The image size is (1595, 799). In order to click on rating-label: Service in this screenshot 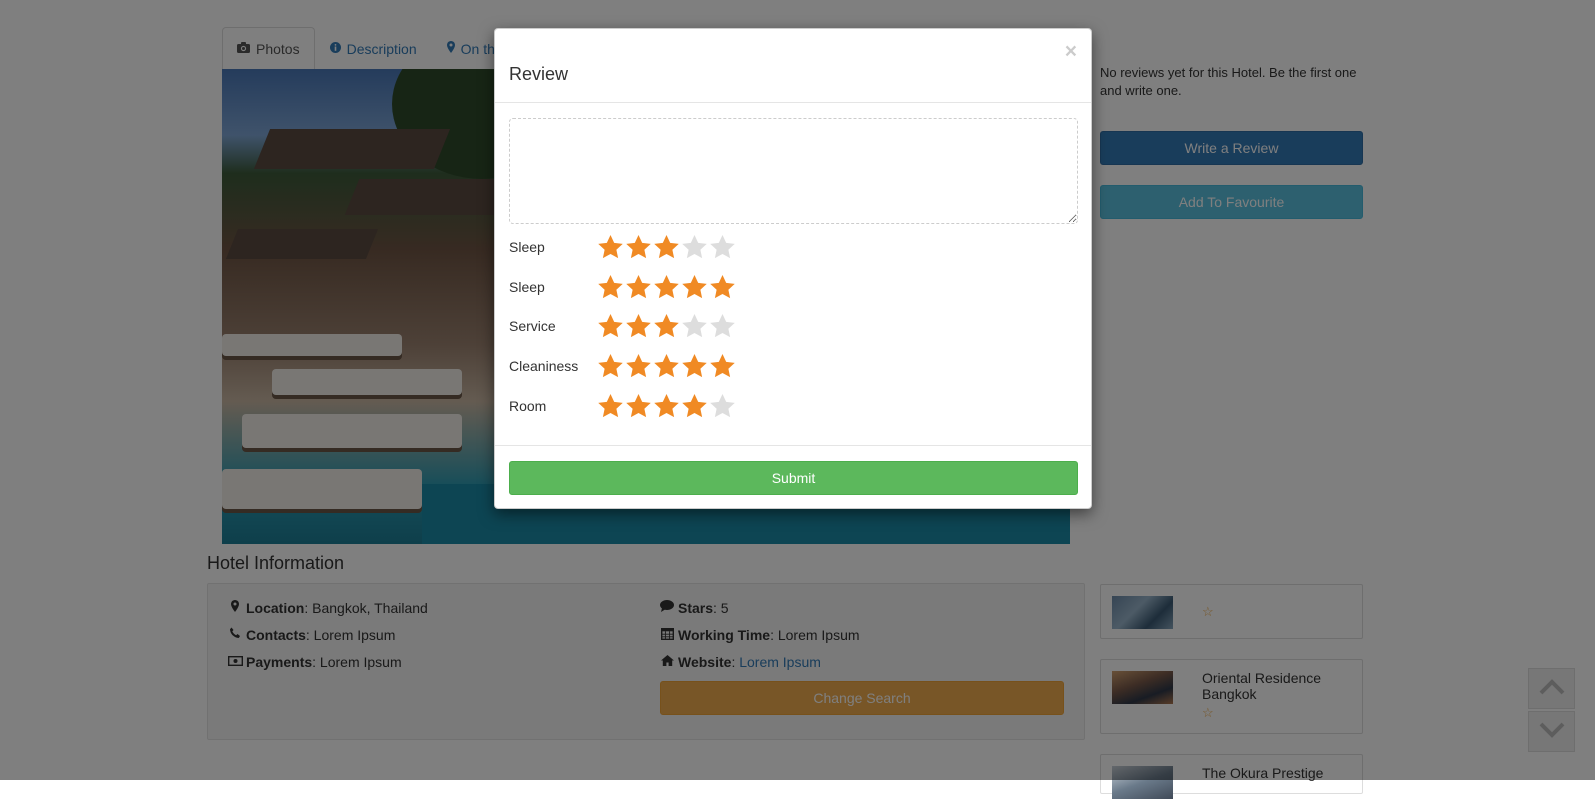, I will do `click(532, 326)`.